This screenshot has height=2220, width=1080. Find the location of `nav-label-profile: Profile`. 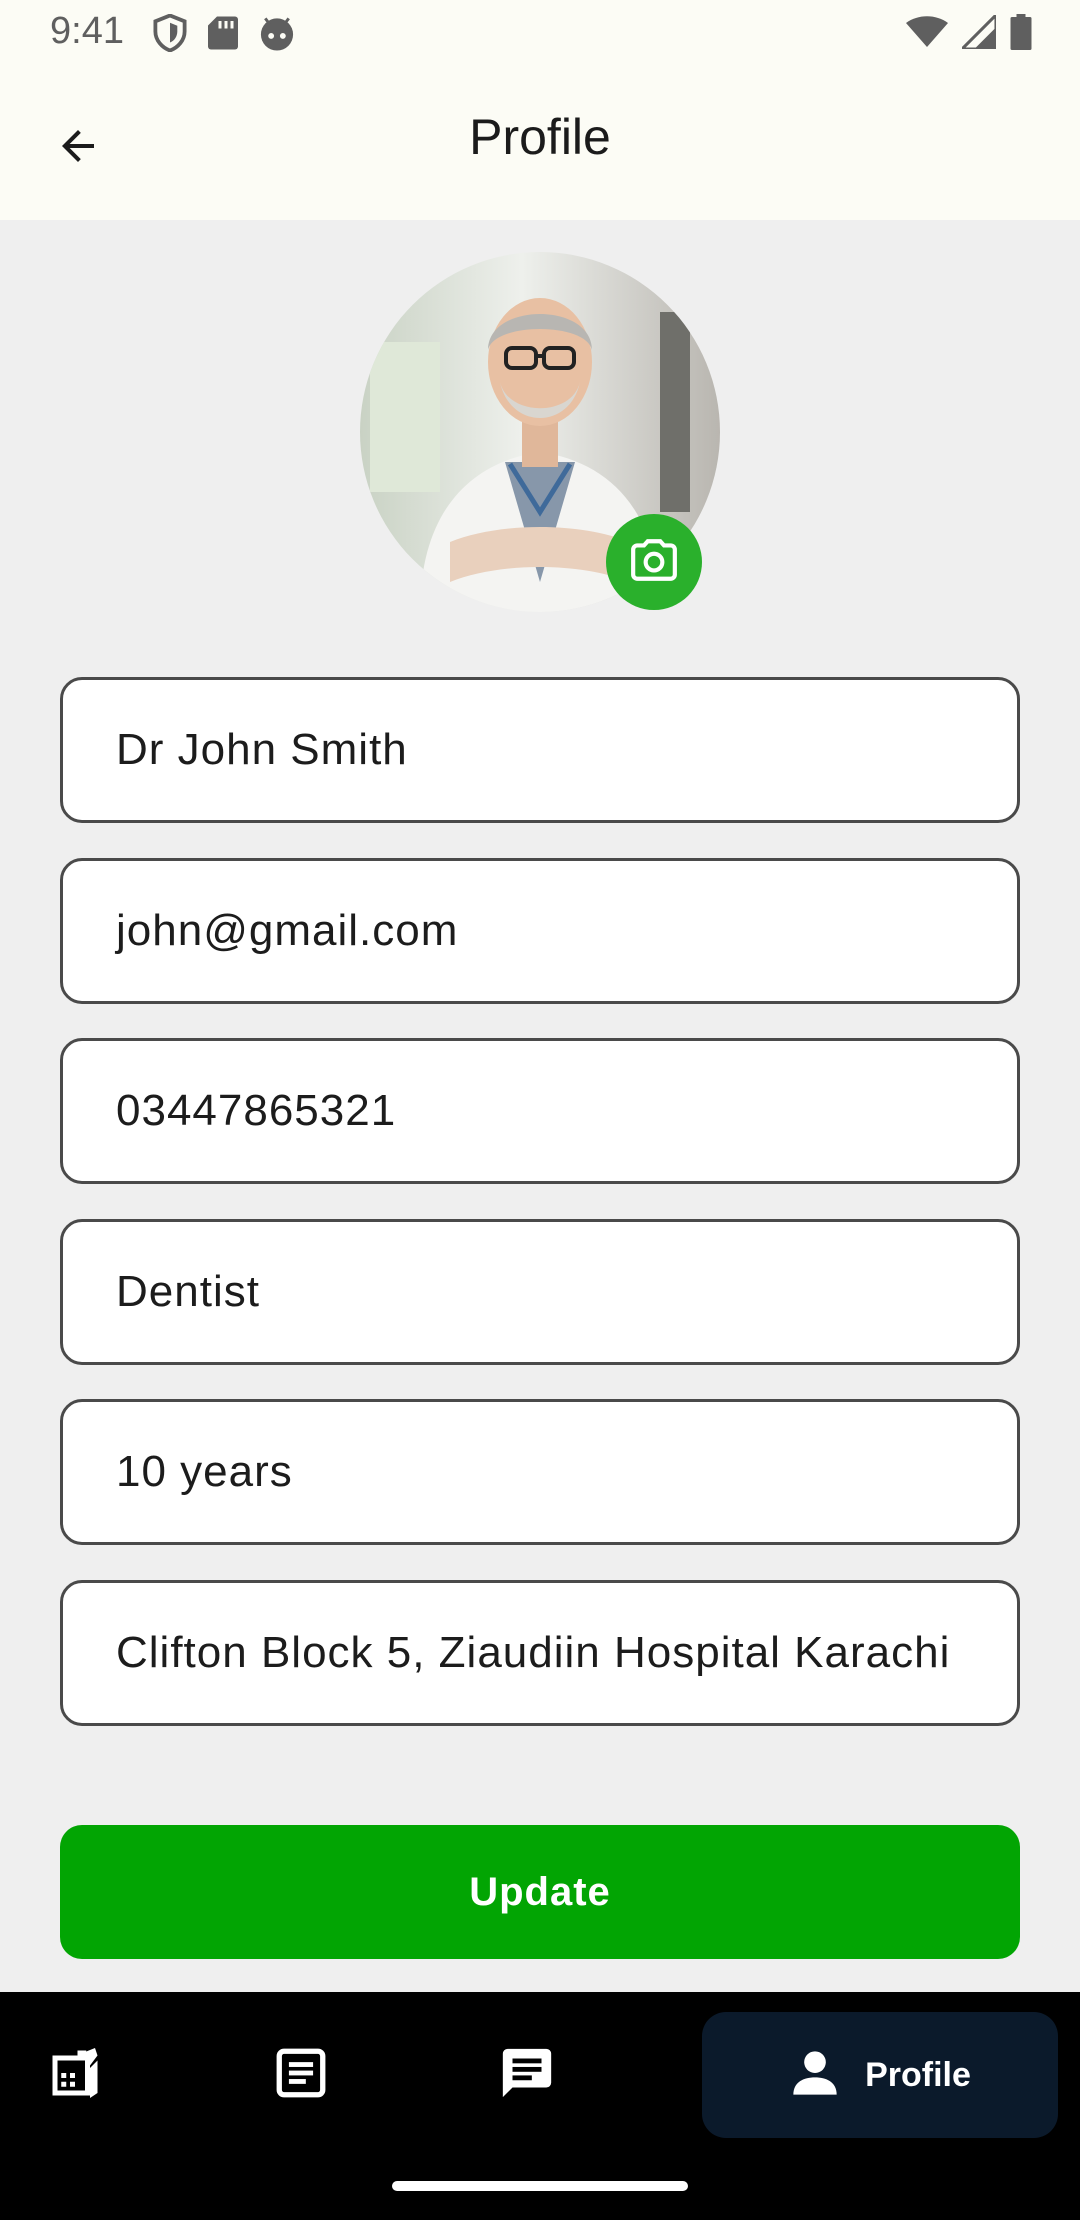

nav-label-profile: Profile is located at coordinates (918, 2074).